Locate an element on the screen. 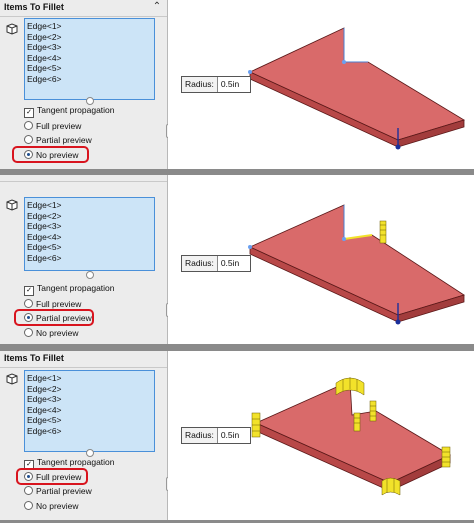 The image size is (474, 523). full-preview-radio: Full preview is located at coordinates (52, 126).